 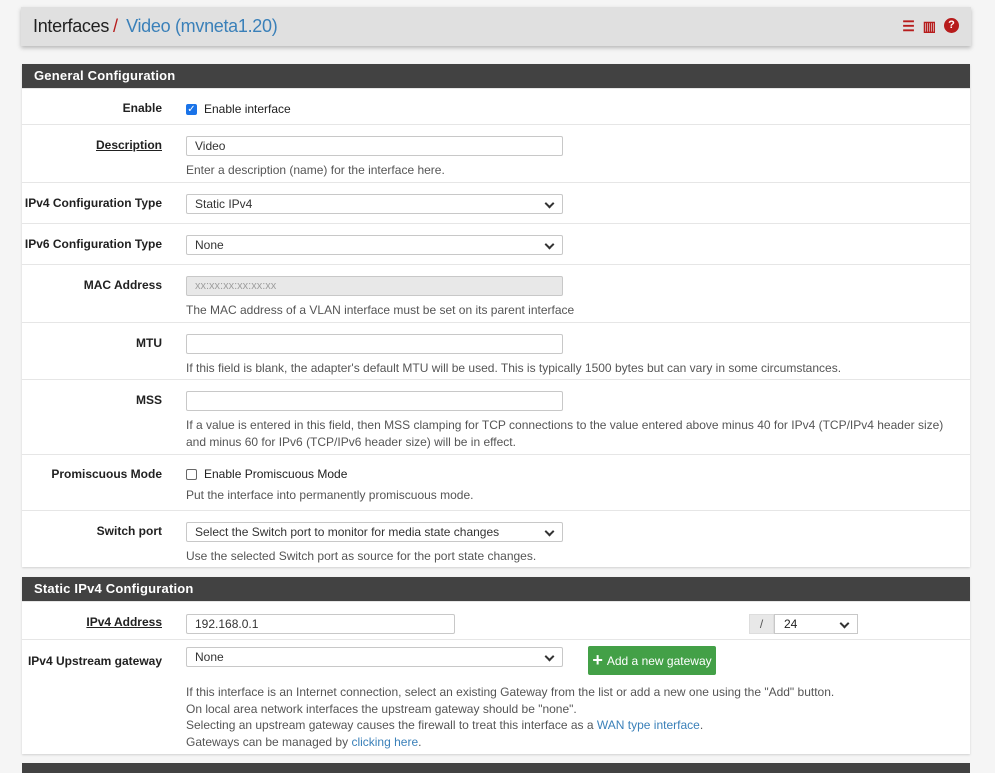 I want to click on bar-chart-icon: ▥, so click(x=929, y=26).